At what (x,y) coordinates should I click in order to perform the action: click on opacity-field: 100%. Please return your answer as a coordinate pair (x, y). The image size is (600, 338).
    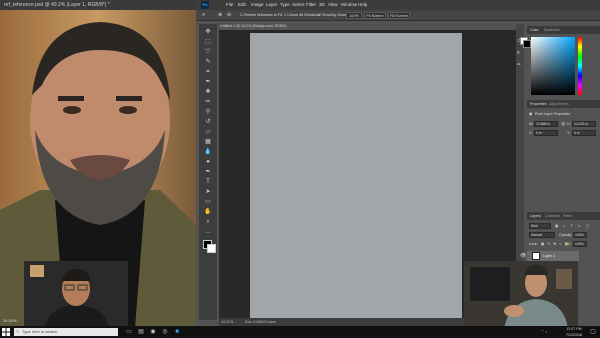
    Looking at the image, I should click on (580, 235).